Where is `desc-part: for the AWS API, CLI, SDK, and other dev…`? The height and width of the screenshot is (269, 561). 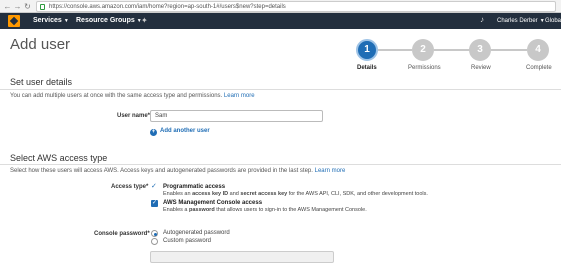
desc-part: for the AWS API, CLI, SDK, and other dev… is located at coordinates (357, 194).